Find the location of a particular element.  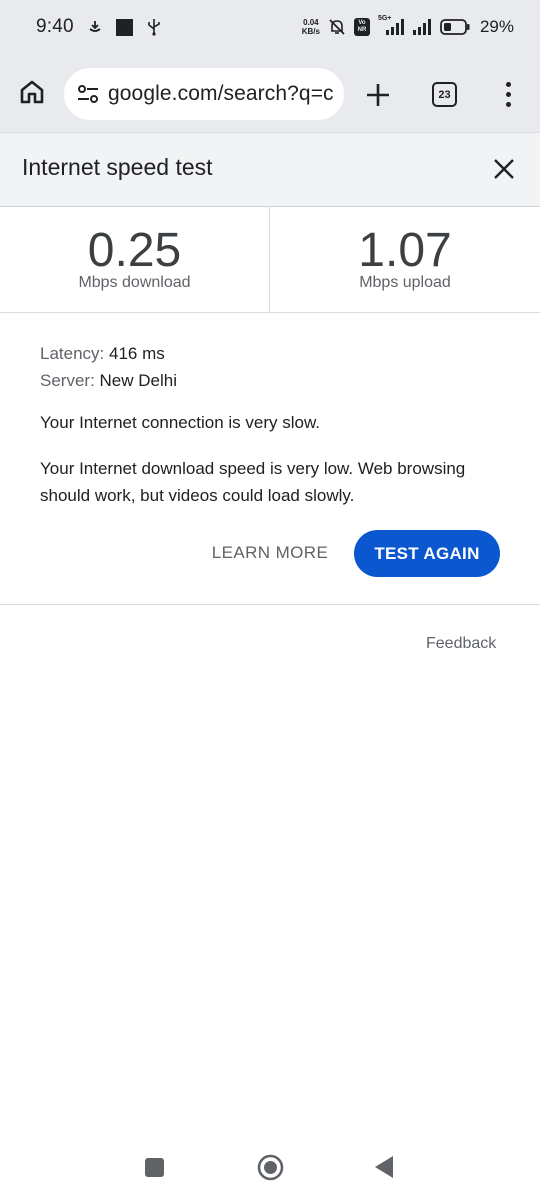

signal-group: 5G+ is located at coordinates (391, 26).